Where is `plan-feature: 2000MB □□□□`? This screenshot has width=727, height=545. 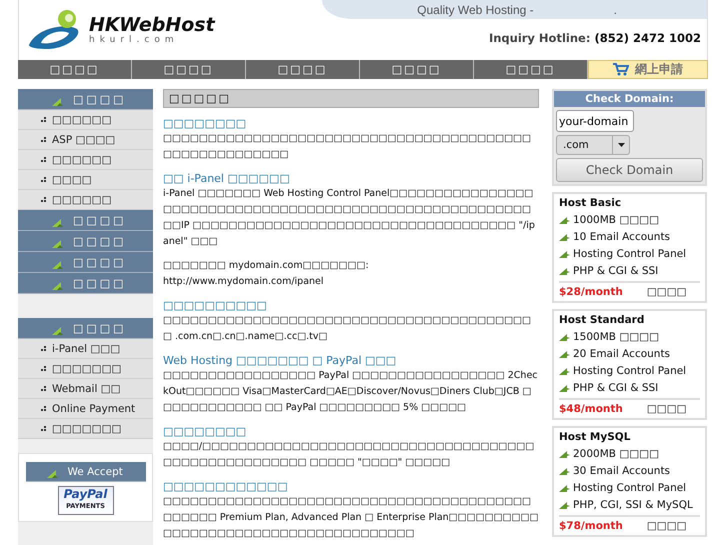
plan-feature: 2000MB □□□□ is located at coordinates (616, 454).